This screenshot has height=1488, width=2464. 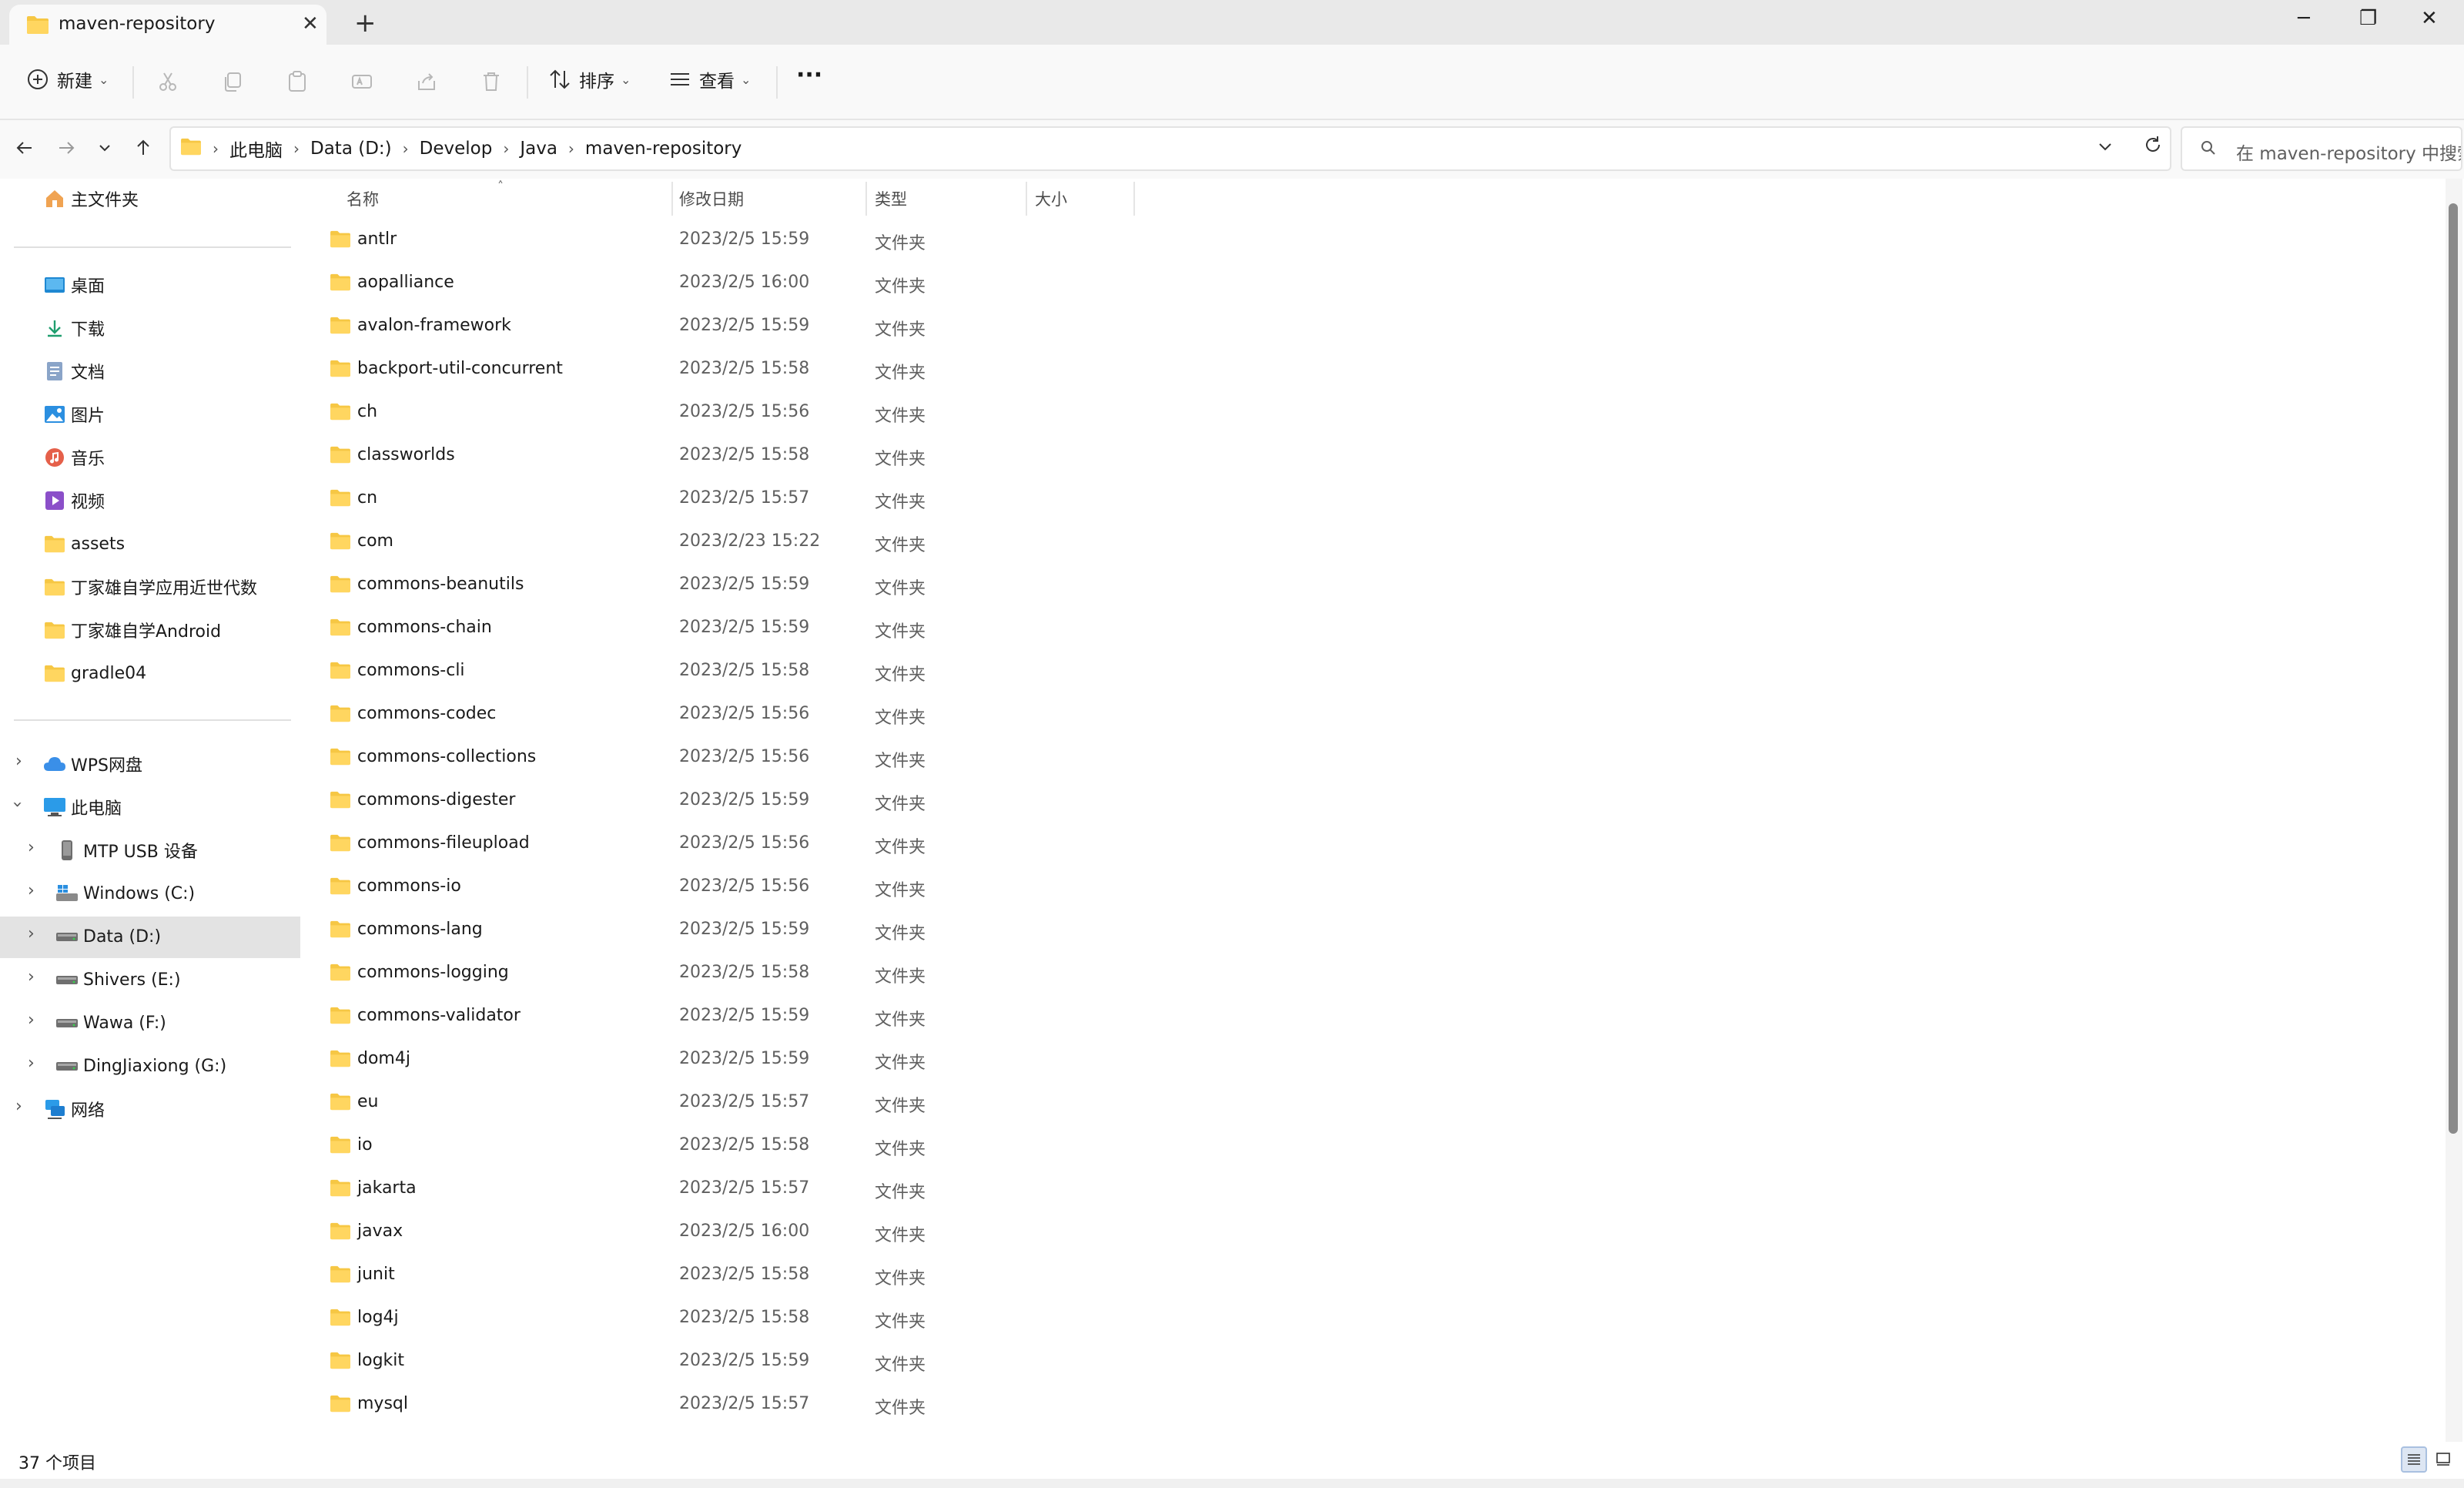 What do you see at coordinates (711, 283) in the screenshot?
I see `table-row: aopalliance 2023/2/5 16:00 文件夹` at bounding box center [711, 283].